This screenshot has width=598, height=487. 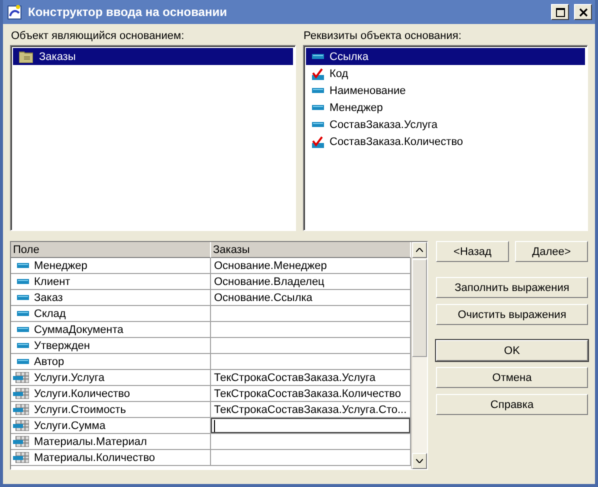 What do you see at coordinates (26, 56) in the screenshot?
I see `folder-icon` at bounding box center [26, 56].